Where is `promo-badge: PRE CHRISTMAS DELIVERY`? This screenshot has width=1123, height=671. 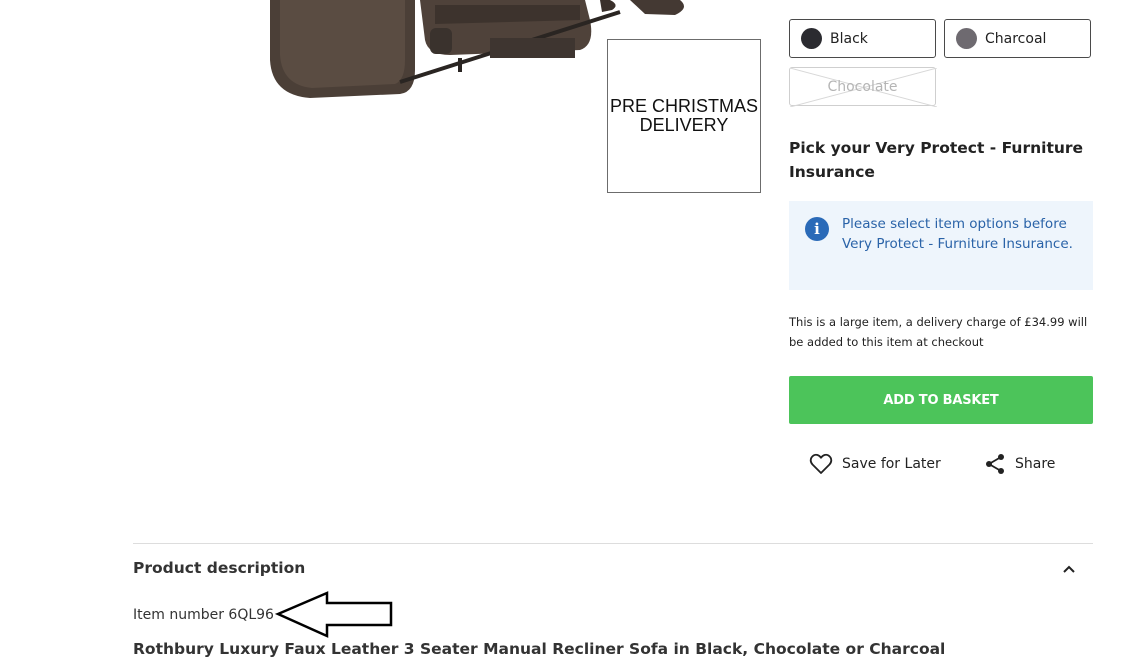
promo-badge: PRE CHRISTMAS DELIVERY is located at coordinates (684, 116).